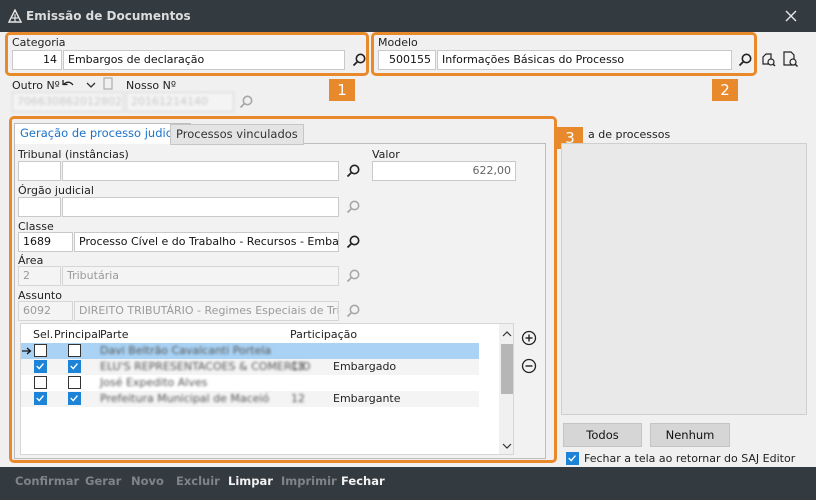 The width and height of the screenshot is (816, 500). I want to click on assunto-search-icon, so click(353, 311).